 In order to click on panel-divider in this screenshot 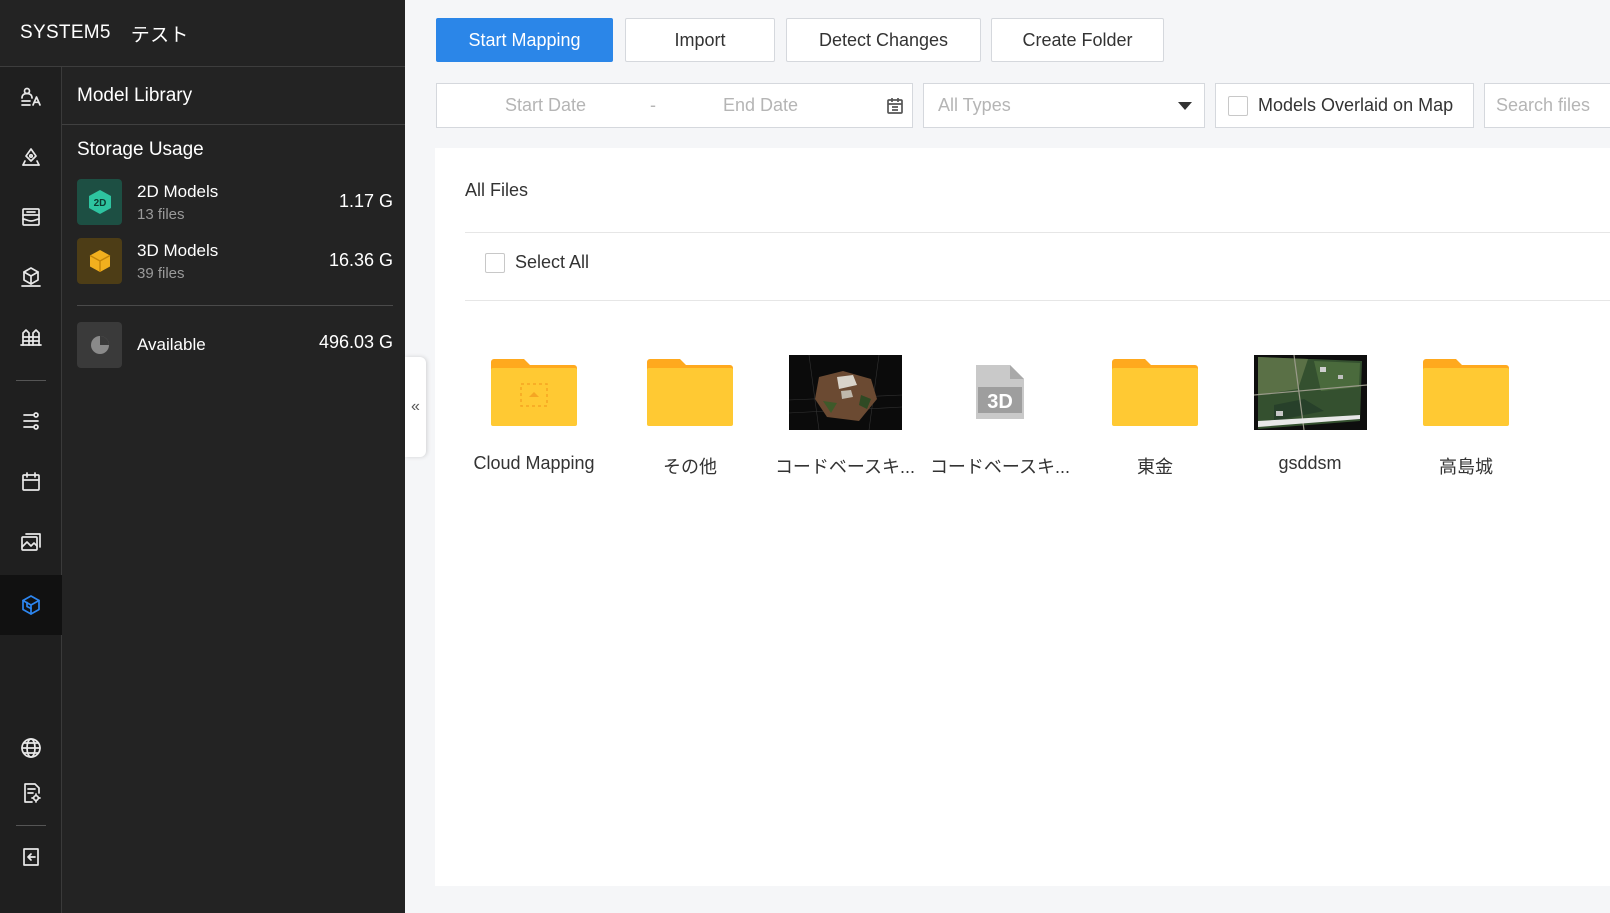, I will do `click(235, 305)`.